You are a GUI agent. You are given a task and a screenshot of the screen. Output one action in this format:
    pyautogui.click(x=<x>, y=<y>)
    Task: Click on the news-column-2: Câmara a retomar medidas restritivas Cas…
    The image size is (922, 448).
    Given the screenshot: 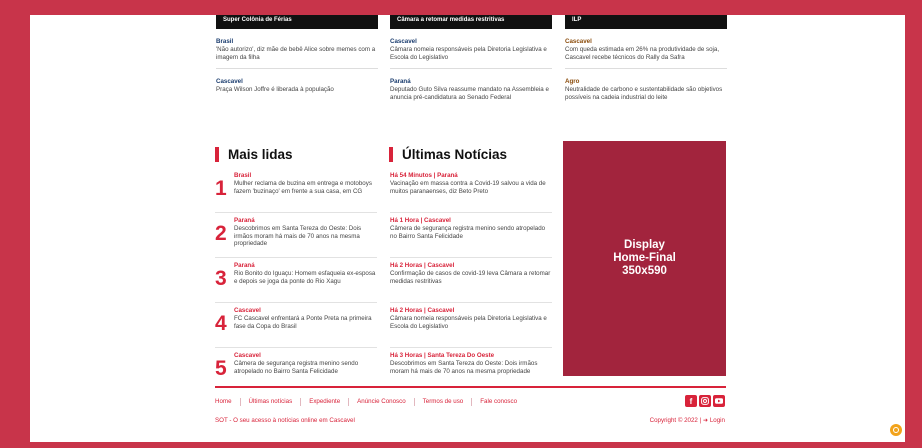 What is the action you would take?
    pyautogui.click(x=471, y=58)
    